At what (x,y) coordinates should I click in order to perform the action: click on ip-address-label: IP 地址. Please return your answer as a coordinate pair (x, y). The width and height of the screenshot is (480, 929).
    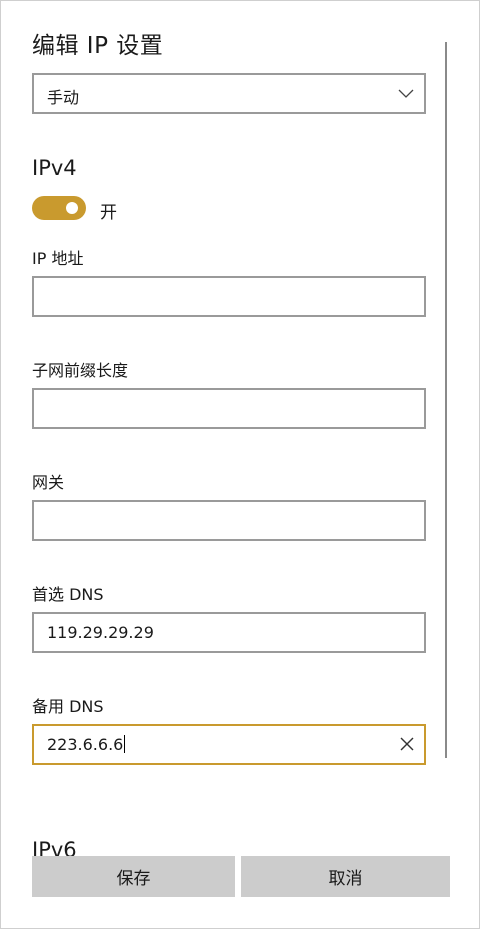
    Looking at the image, I should click on (58, 258).